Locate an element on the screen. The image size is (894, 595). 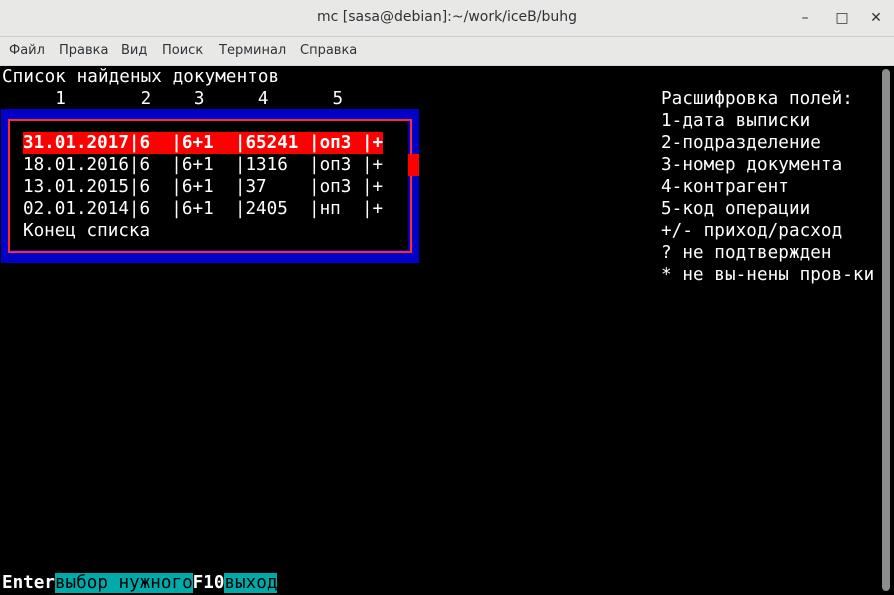
legend-item: ? не подтвержден is located at coordinates (746, 253).